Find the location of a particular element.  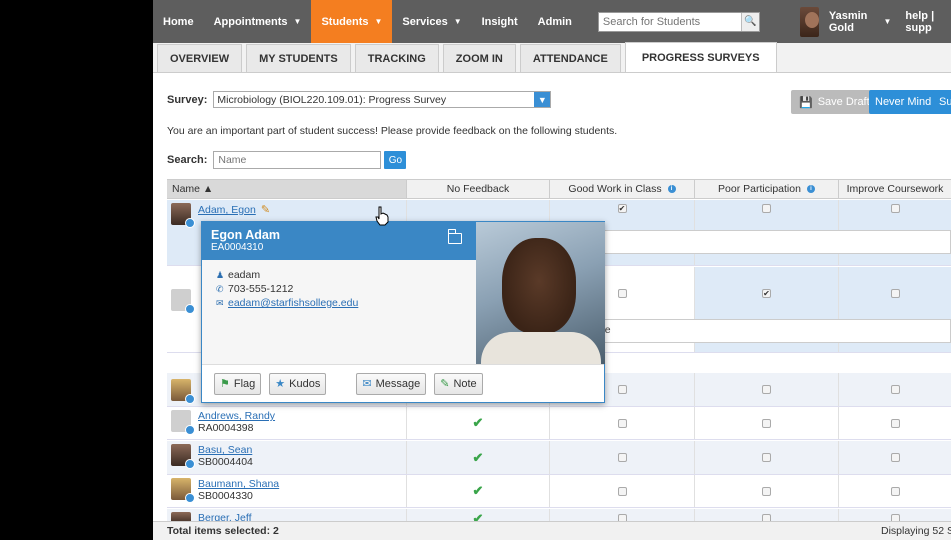

table-row: Baumann, Shana SB0004330 ✔ is located at coordinates (559, 491).